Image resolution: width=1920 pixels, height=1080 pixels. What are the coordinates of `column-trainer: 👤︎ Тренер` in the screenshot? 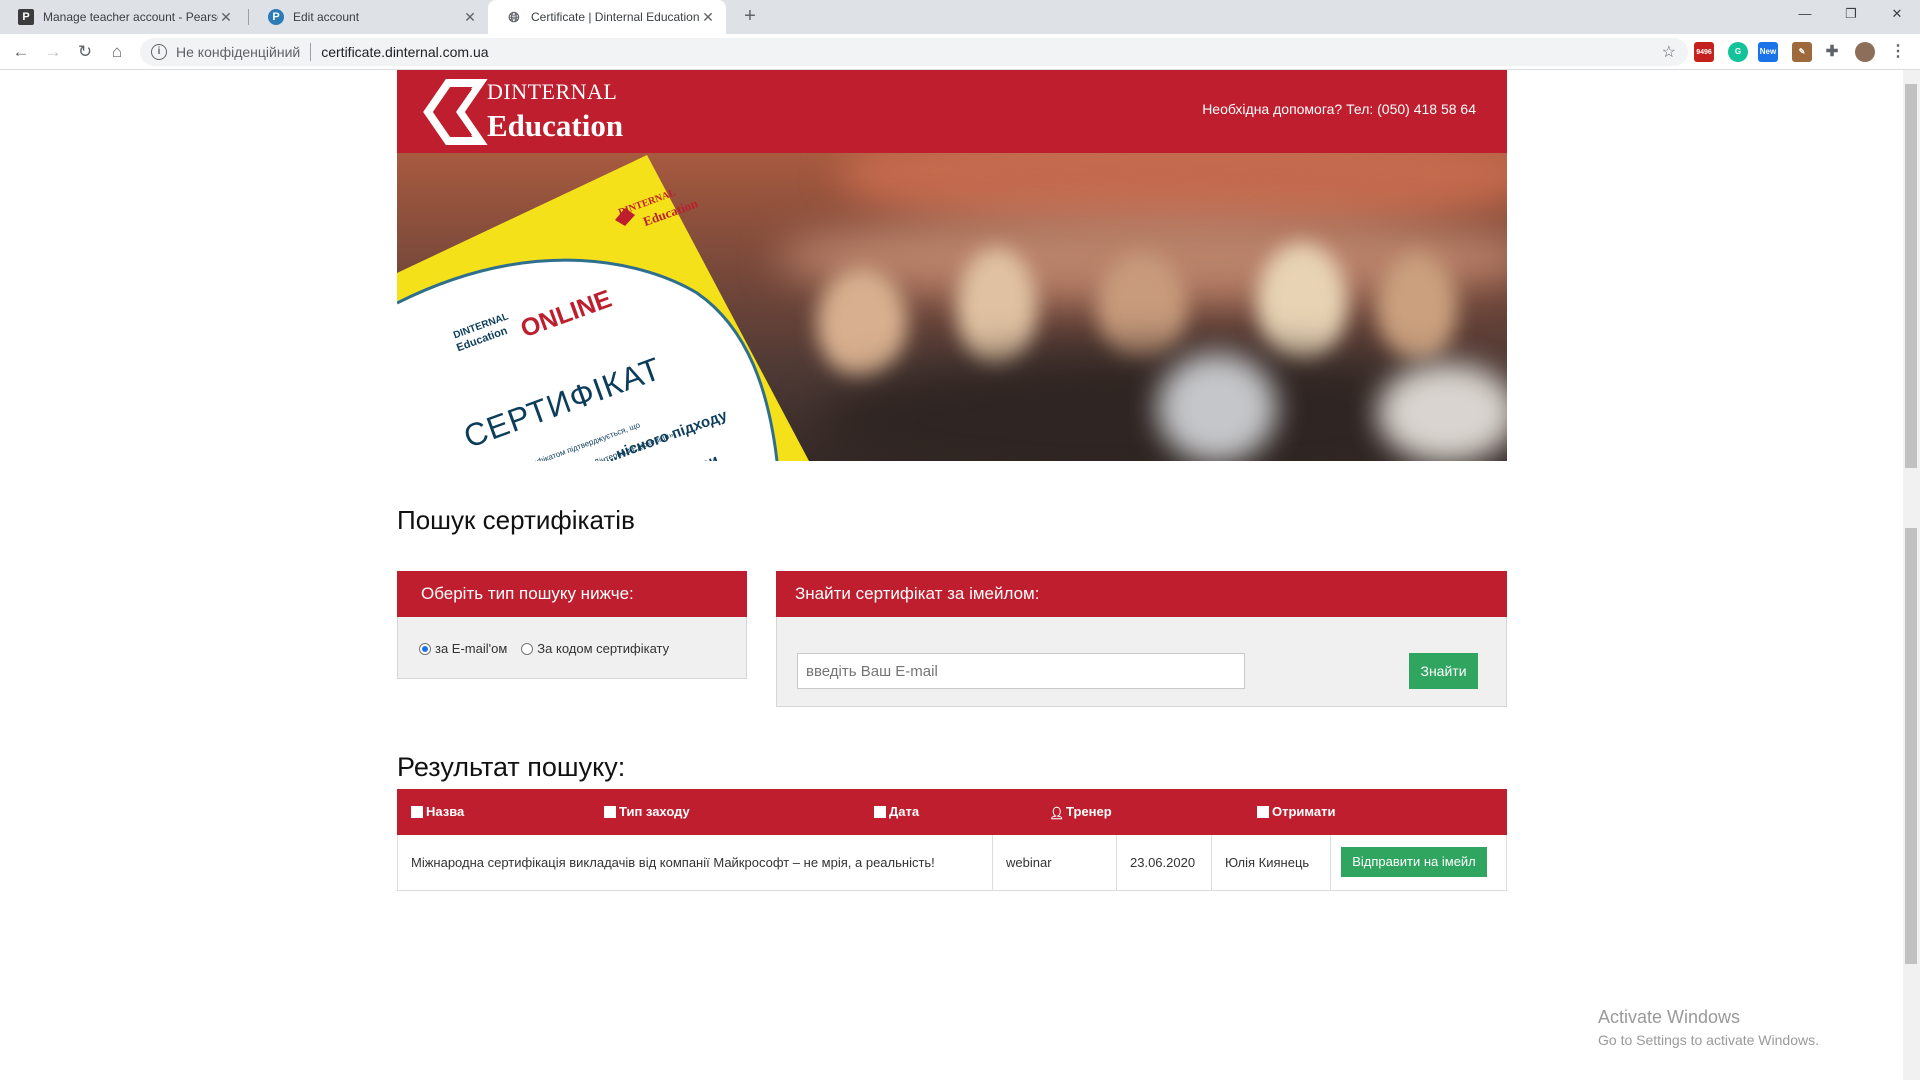 It's located at (1080, 812).